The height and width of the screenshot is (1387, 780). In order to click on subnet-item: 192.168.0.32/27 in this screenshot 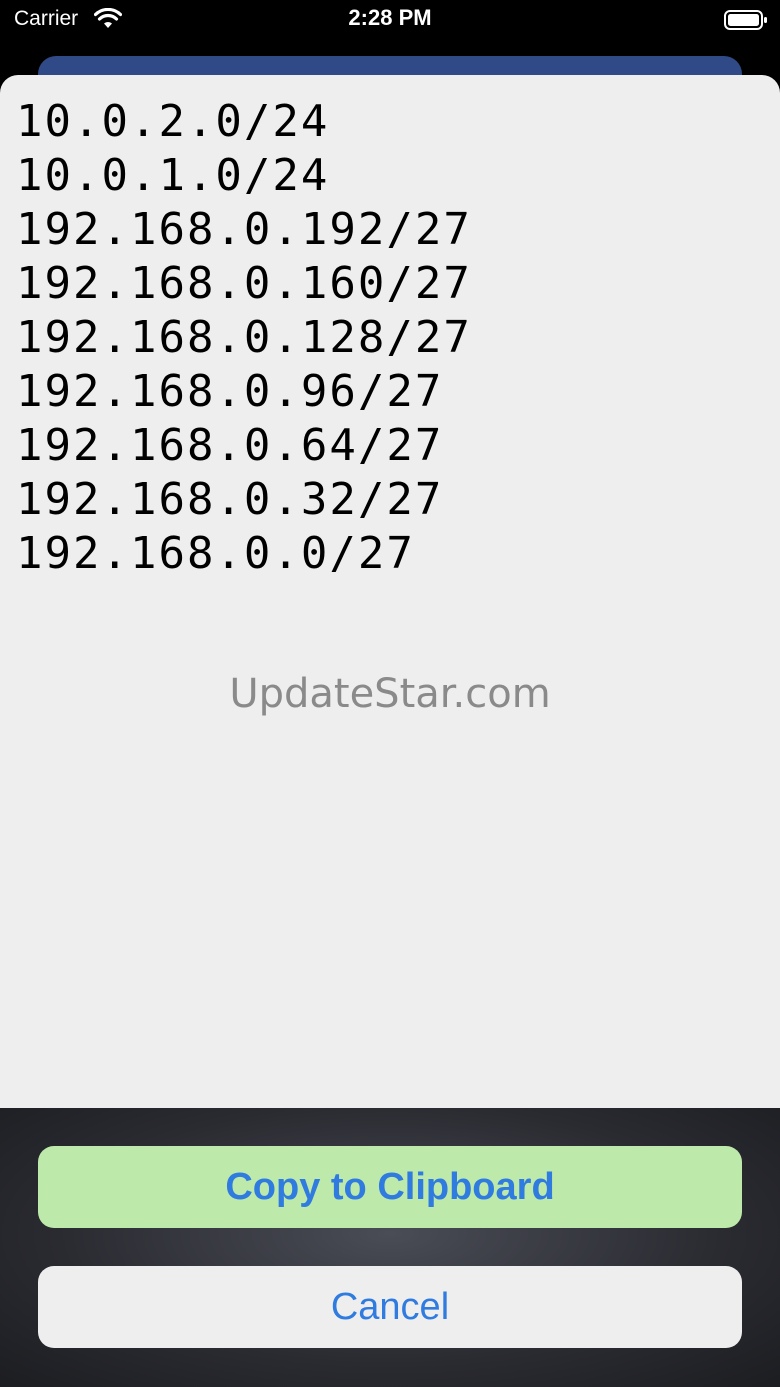, I will do `click(230, 499)`.